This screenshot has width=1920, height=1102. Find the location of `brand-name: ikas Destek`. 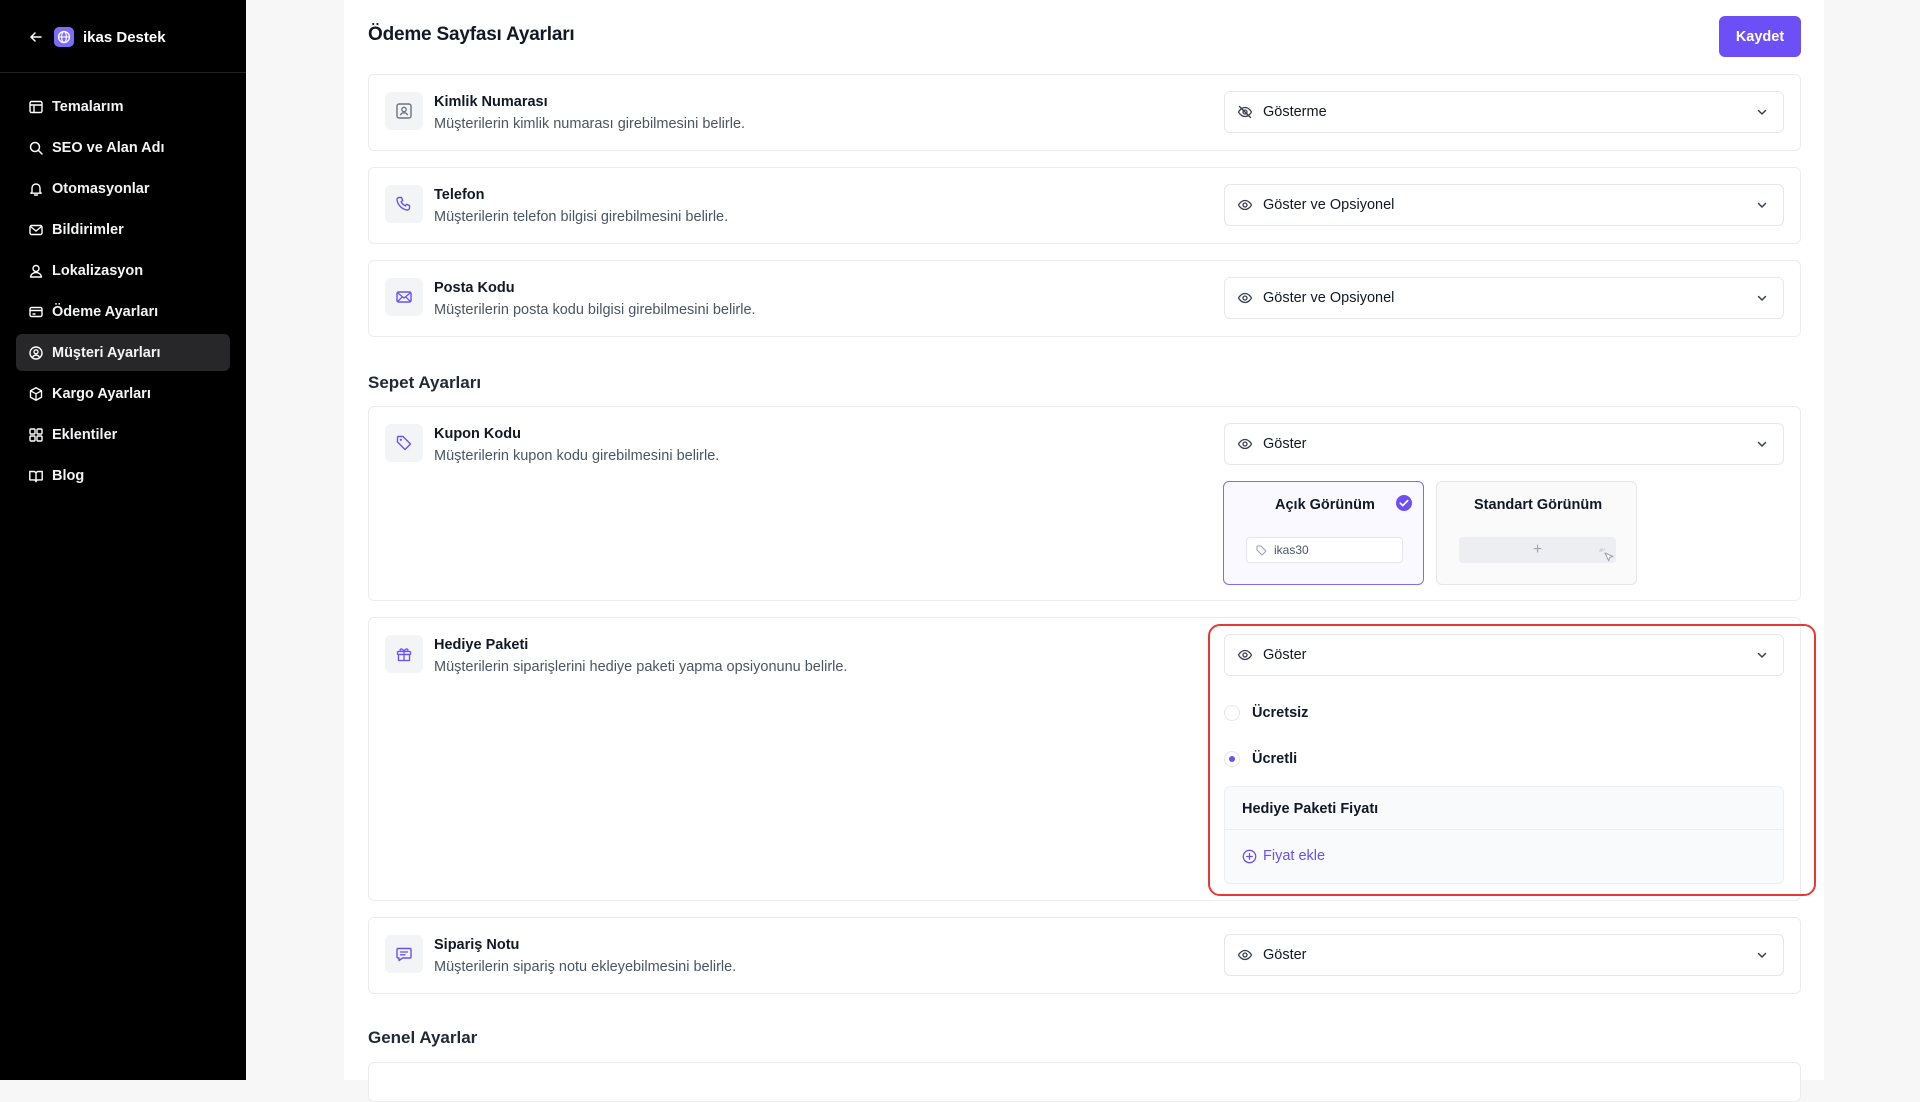

brand-name: ikas Destek is located at coordinates (124, 37).